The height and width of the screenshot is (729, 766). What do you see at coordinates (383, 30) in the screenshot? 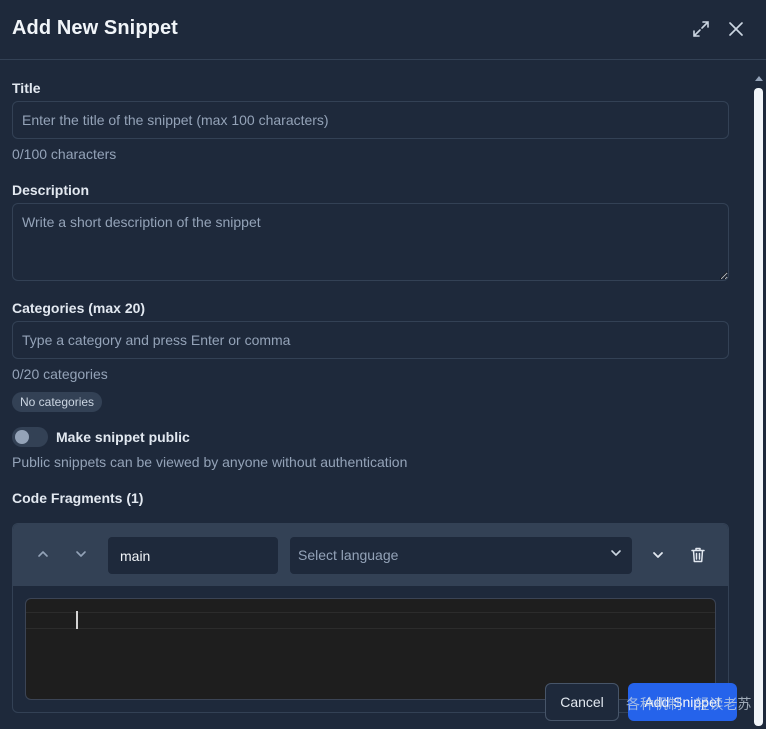
I see `modal-header: Add New Snippet` at bounding box center [383, 30].